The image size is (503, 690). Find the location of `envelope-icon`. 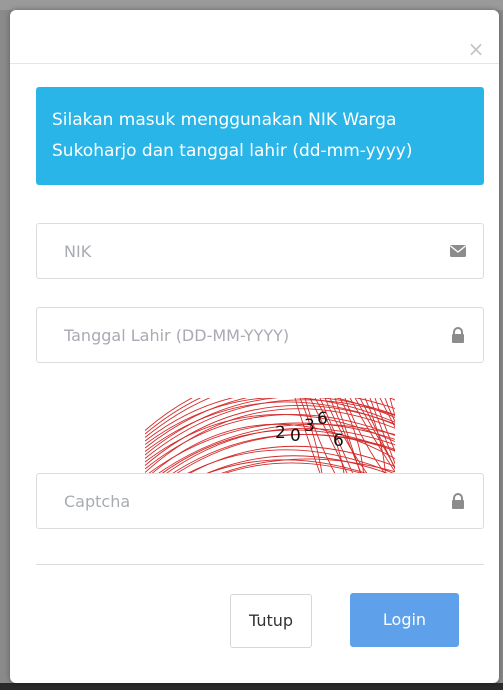

envelope-icon is located at coordinates (458, 251).